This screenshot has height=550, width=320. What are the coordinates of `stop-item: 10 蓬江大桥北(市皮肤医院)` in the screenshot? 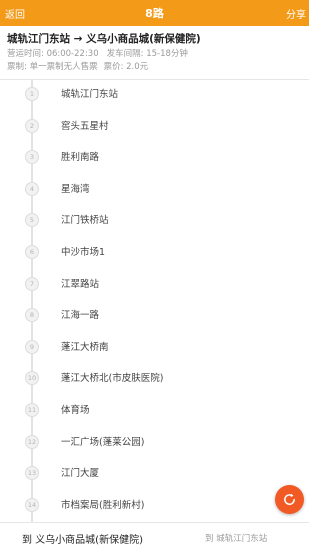 It's located at (154, 379).